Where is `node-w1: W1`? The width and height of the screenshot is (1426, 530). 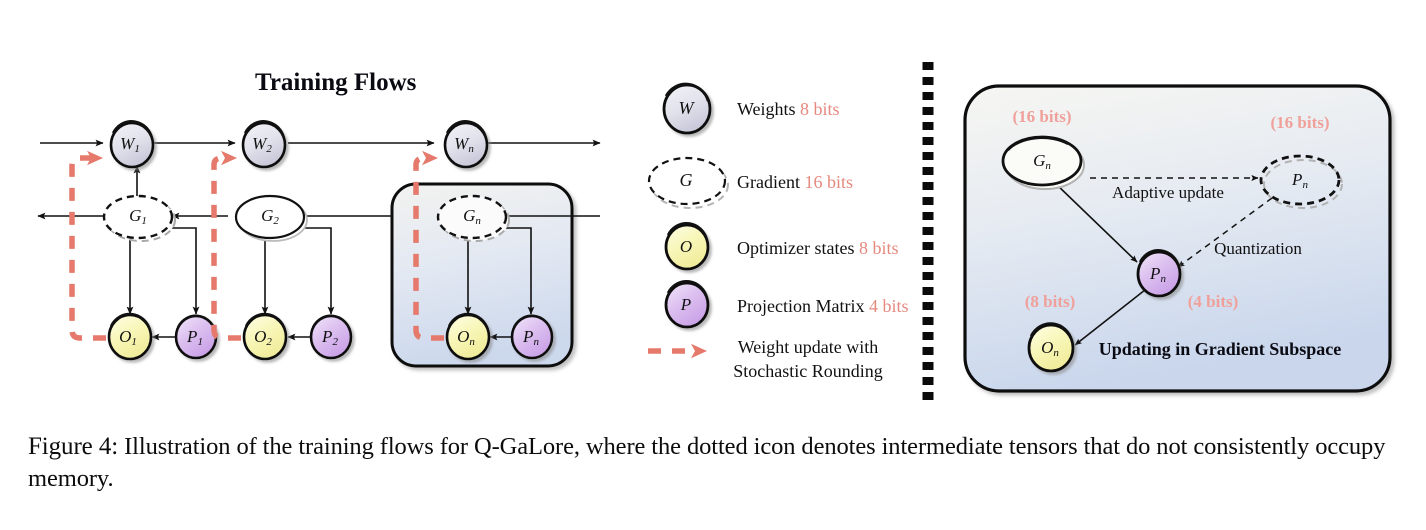 node-w1: W1 is located at coordinates (132, 144).